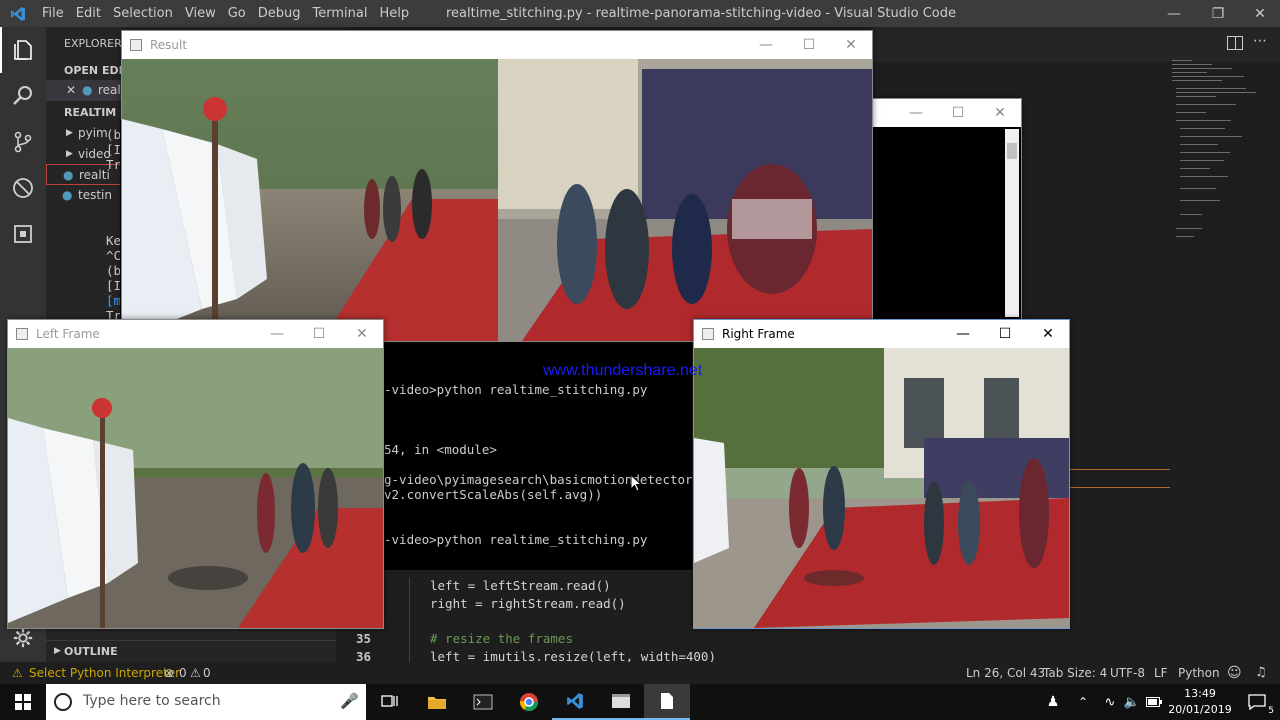 This screenshot has width=1280, height=720. I want to click on feedback-smiley-icon: ☺, so click(1234, 673).